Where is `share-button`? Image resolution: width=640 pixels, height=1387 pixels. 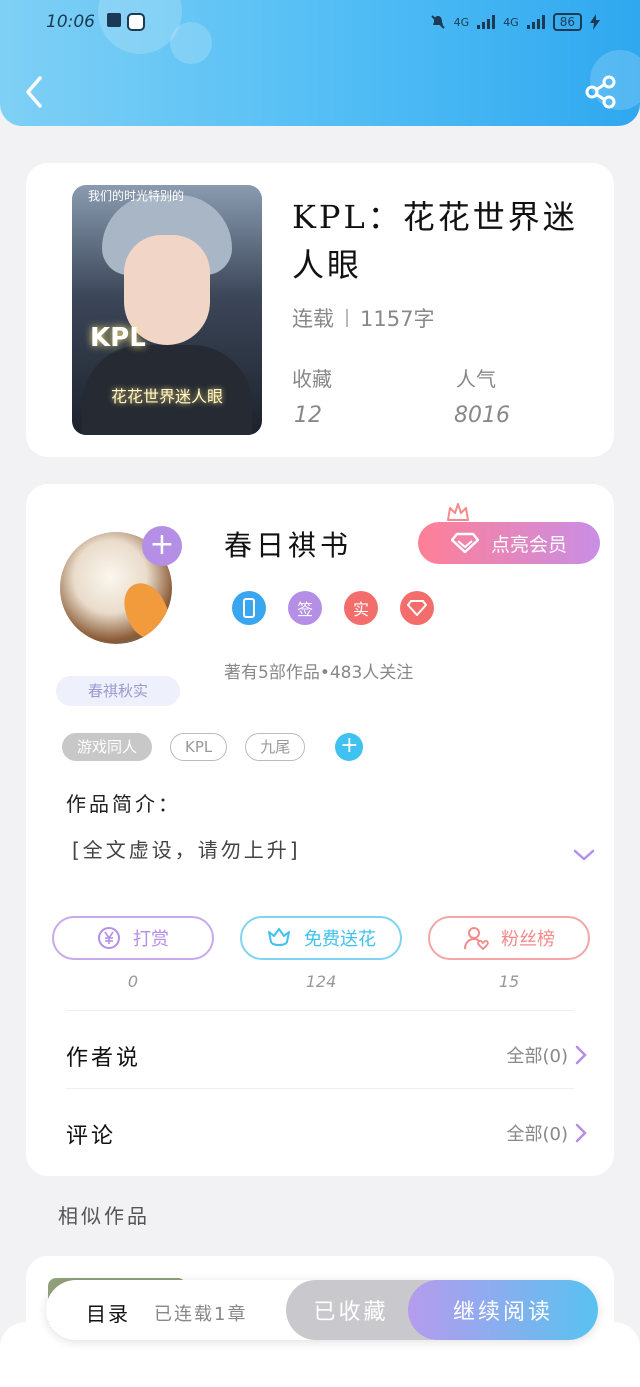
share-button is located at coordinates (601, 92).